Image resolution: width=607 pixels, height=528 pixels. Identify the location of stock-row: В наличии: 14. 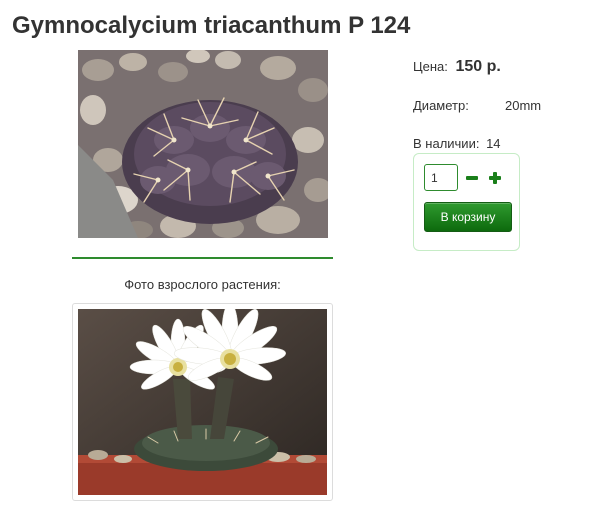
(457, 143).